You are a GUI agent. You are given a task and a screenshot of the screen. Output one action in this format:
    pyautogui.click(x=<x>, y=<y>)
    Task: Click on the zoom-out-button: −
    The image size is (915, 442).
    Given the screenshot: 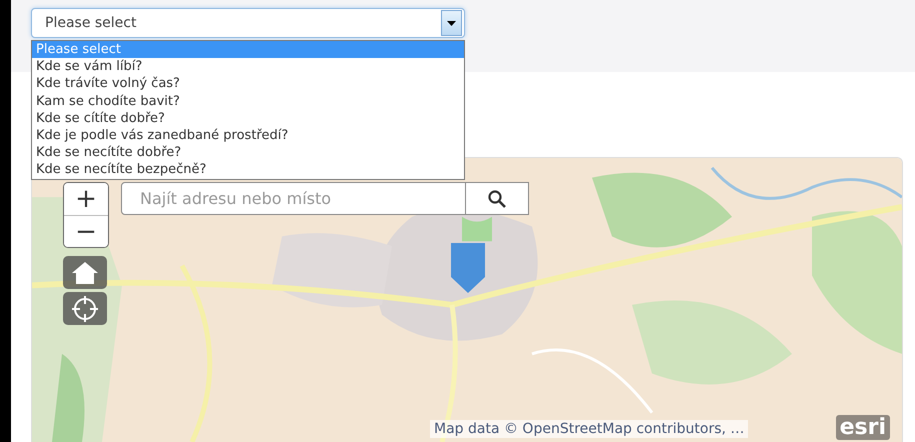 What is the action you would take?
    pyautogui.click(x=86, y=231)
    